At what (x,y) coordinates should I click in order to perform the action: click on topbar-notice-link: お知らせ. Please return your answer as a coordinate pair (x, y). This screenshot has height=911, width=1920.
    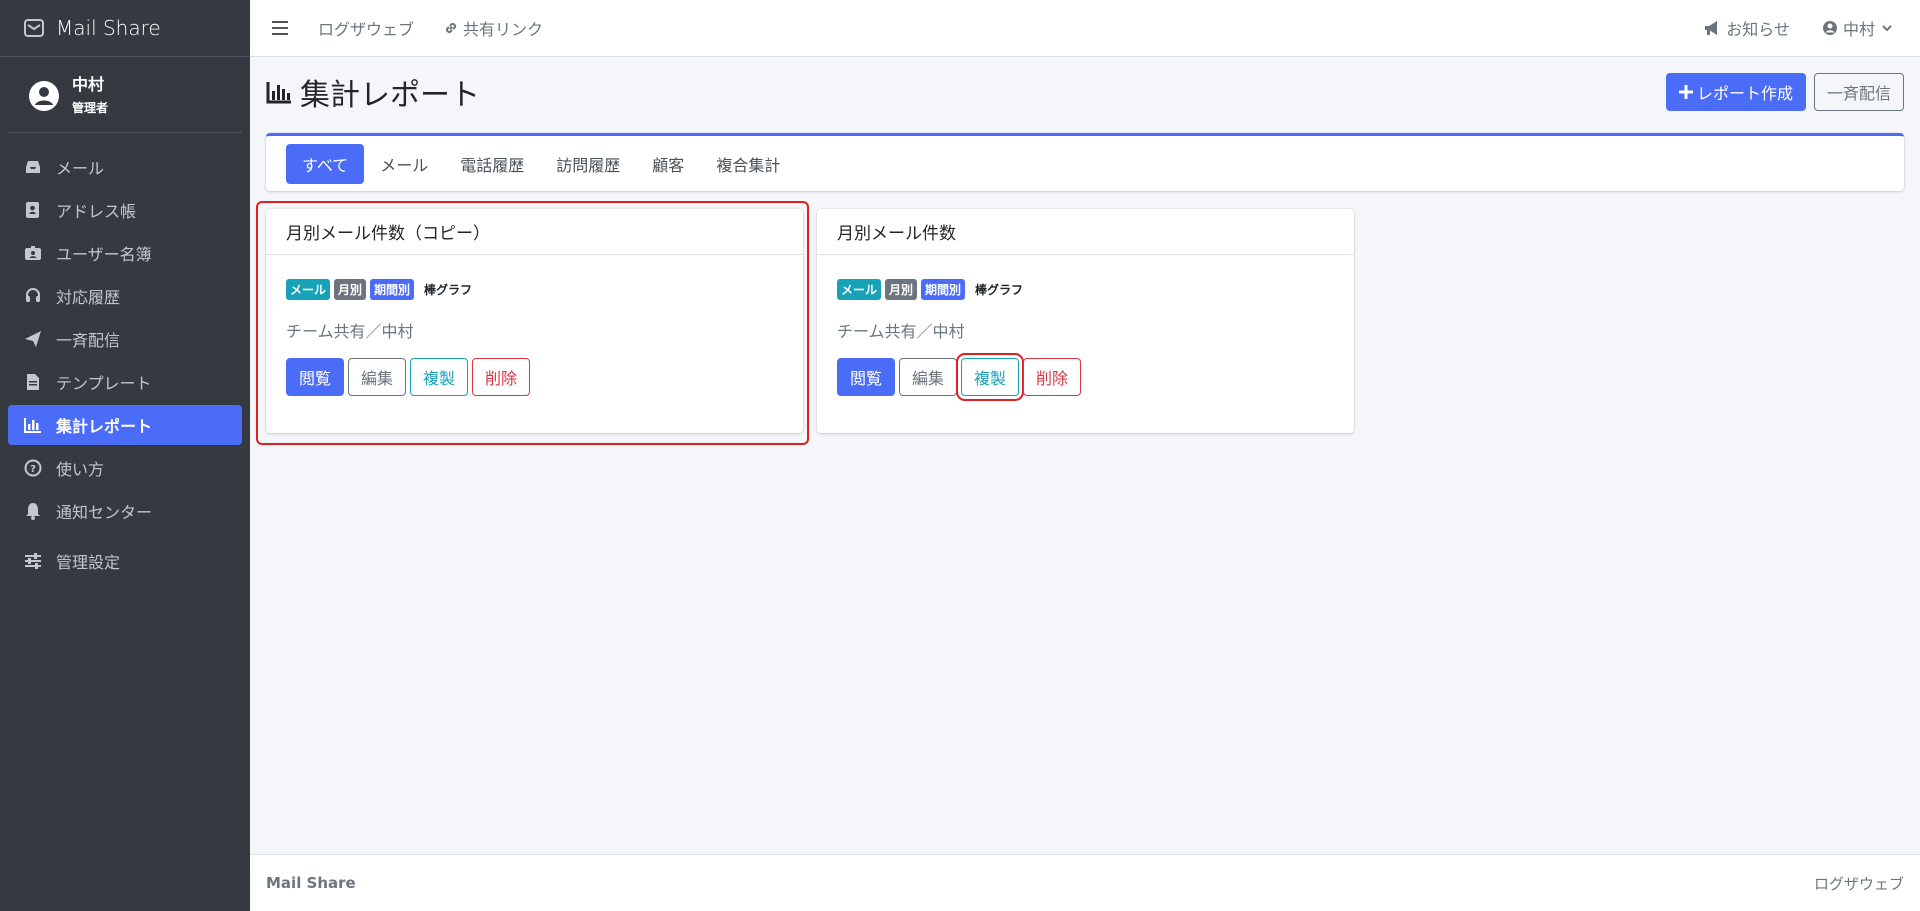
    Looking at the image, I should click on (1746, 28).